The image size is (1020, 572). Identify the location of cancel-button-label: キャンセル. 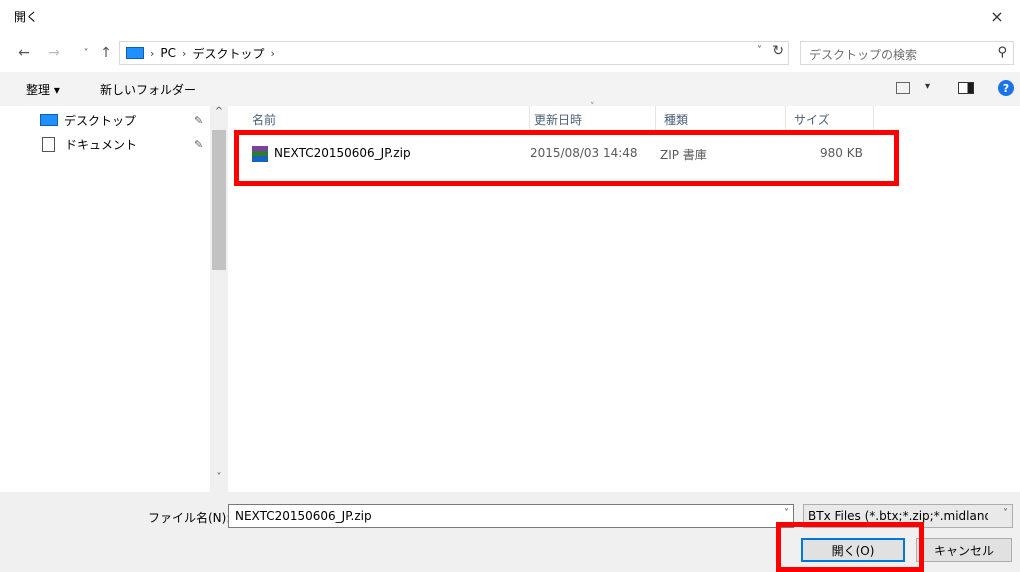
(963, 550).